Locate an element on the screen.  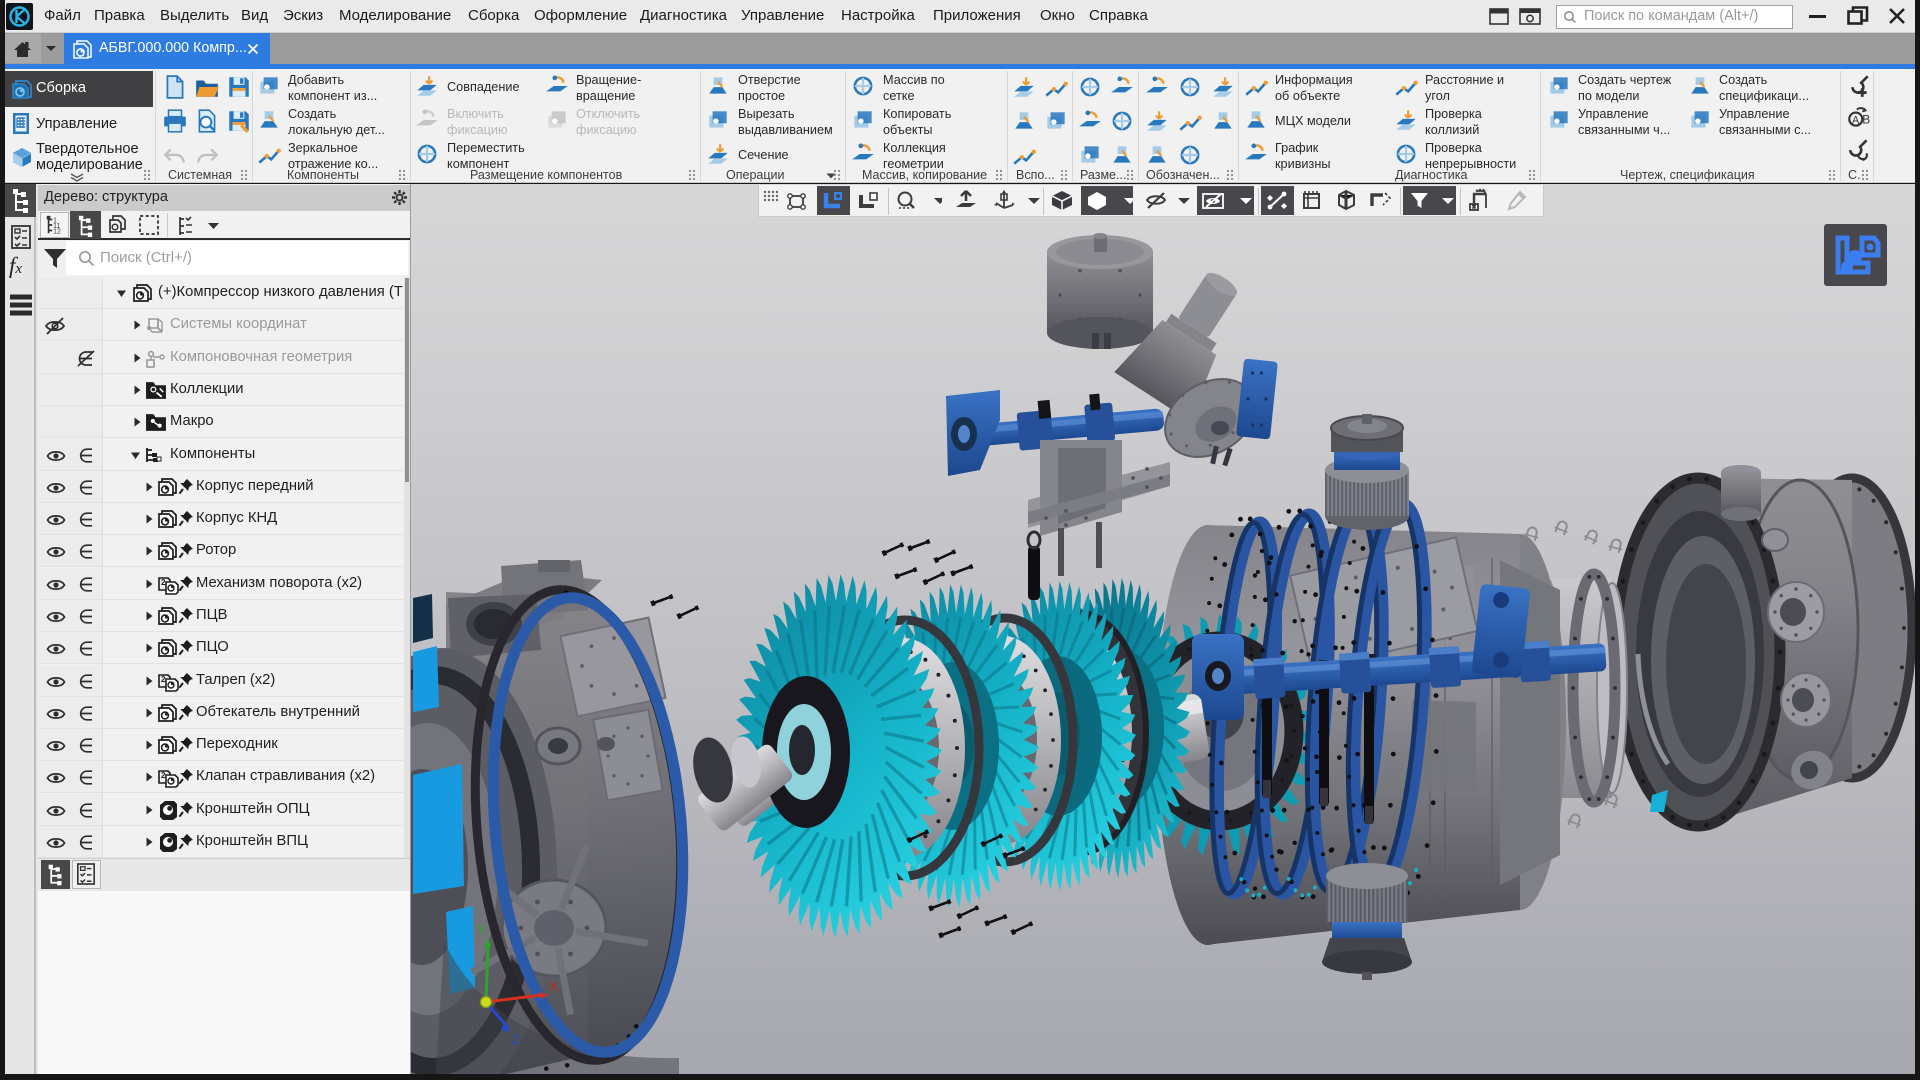
svg-text: Y is located at coordinates (481, 929).